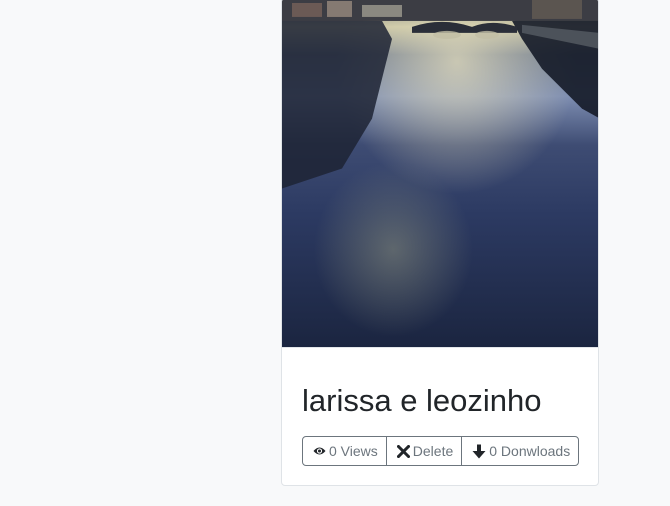 The height and width of the screenshot is (506, 670). What do you see at coordinates (422, 400) in the screenshot?
I see `photo-title: larissa e leozinho` at bounding box center [422, 400].